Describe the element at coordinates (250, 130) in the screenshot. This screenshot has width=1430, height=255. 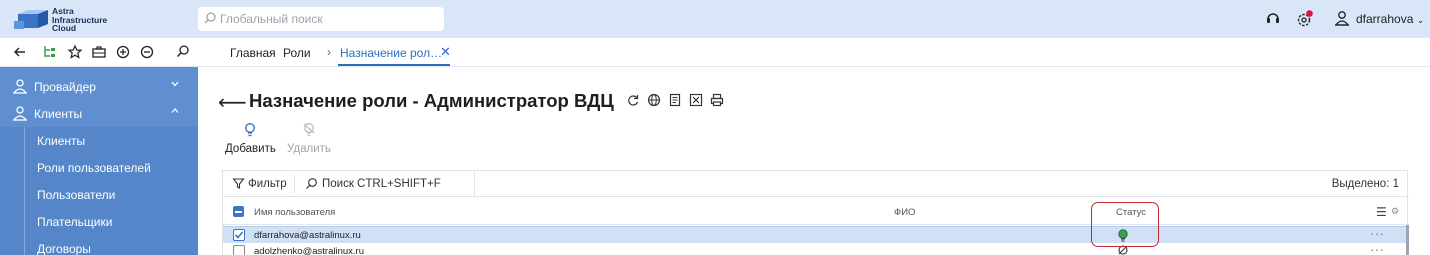
I see `lightbulb-icon` at that location.